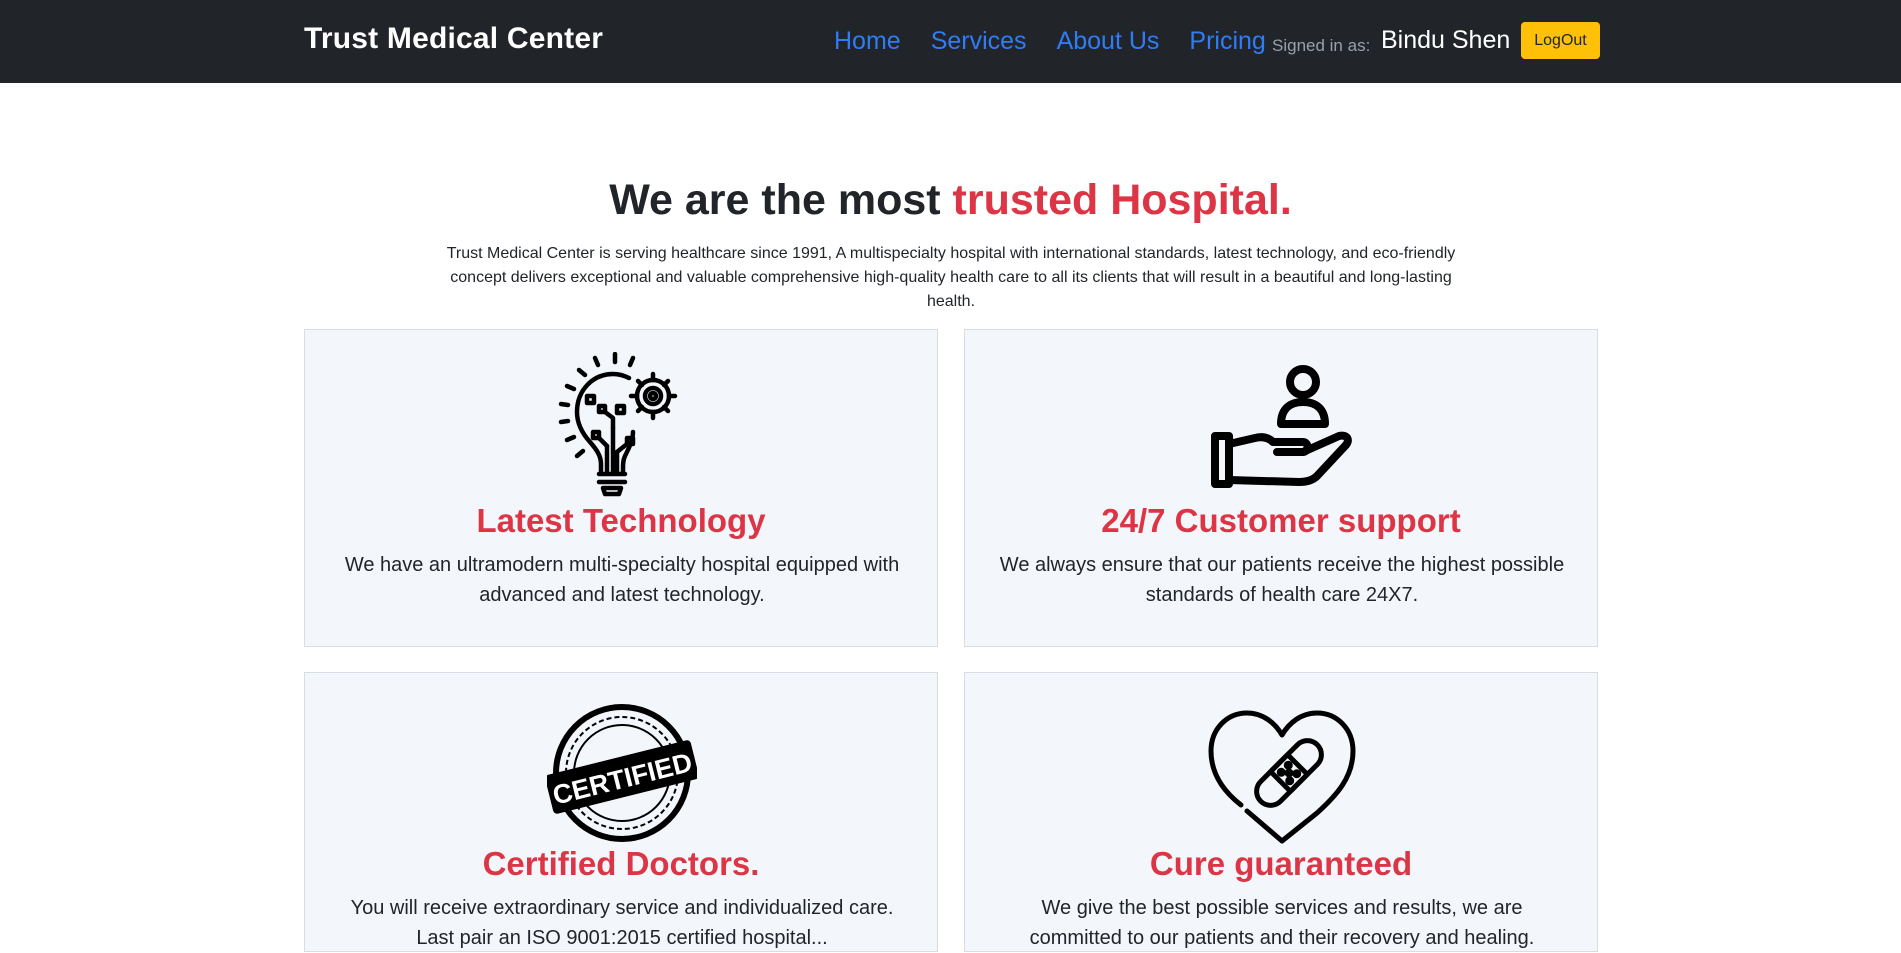 The image size is (1901, 953). I want to click on nav-link-pricing: Pricing, so click(1227, 41).